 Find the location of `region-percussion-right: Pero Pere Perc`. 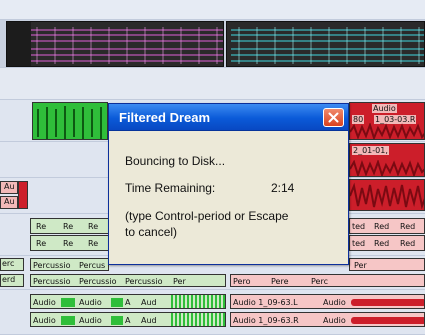

region-percussion-right: Pero Pere Perc is located at coordinates (327, 280).